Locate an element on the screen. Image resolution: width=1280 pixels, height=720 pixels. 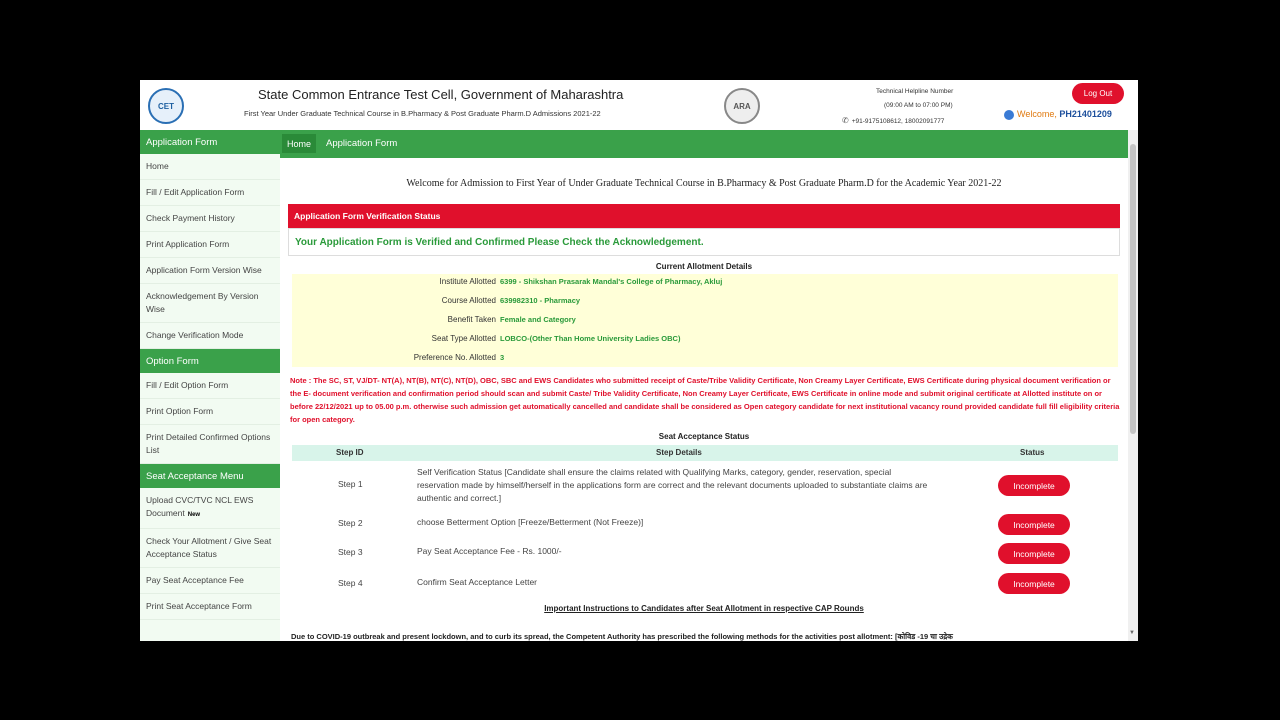
sidebar-item-fill-edit-option: Fill / Edit Option Form is located at coordinates (210, 386).